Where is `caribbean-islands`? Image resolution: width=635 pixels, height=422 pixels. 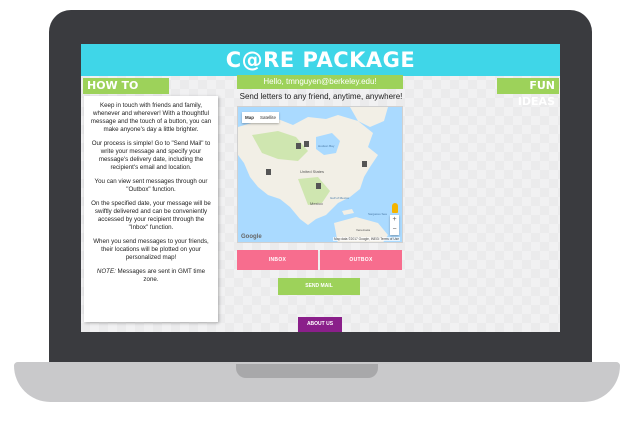 caribbean-islands is located at coordinates (348, 212).